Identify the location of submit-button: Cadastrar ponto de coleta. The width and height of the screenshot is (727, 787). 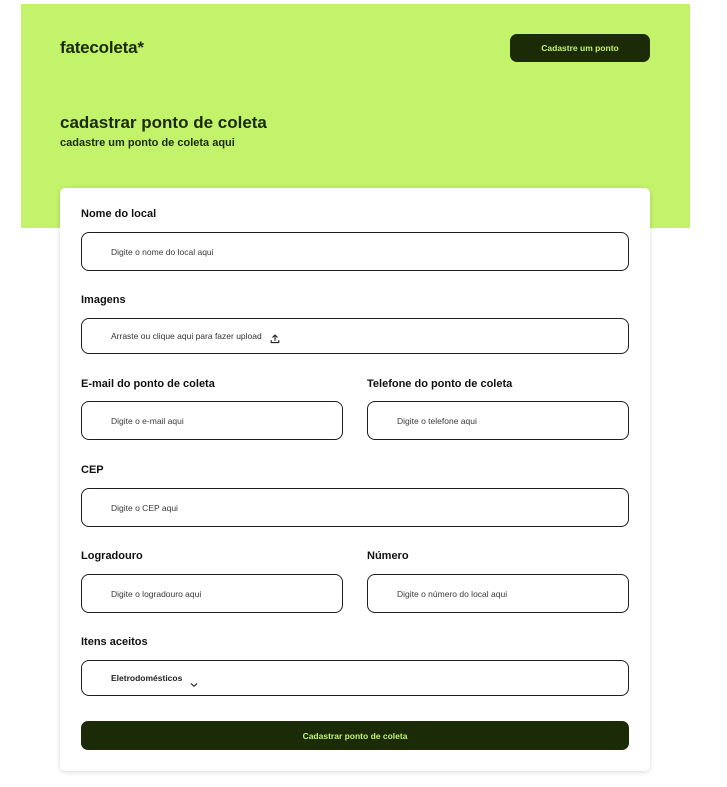
(355, 735).